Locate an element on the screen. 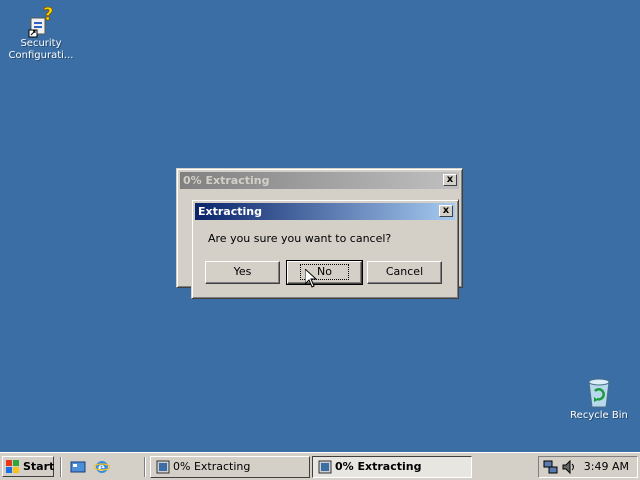 The width and height of the screenshot is (640, 480). desktop-icon-label: Recycle Bin is located at coordinates (599, 415).